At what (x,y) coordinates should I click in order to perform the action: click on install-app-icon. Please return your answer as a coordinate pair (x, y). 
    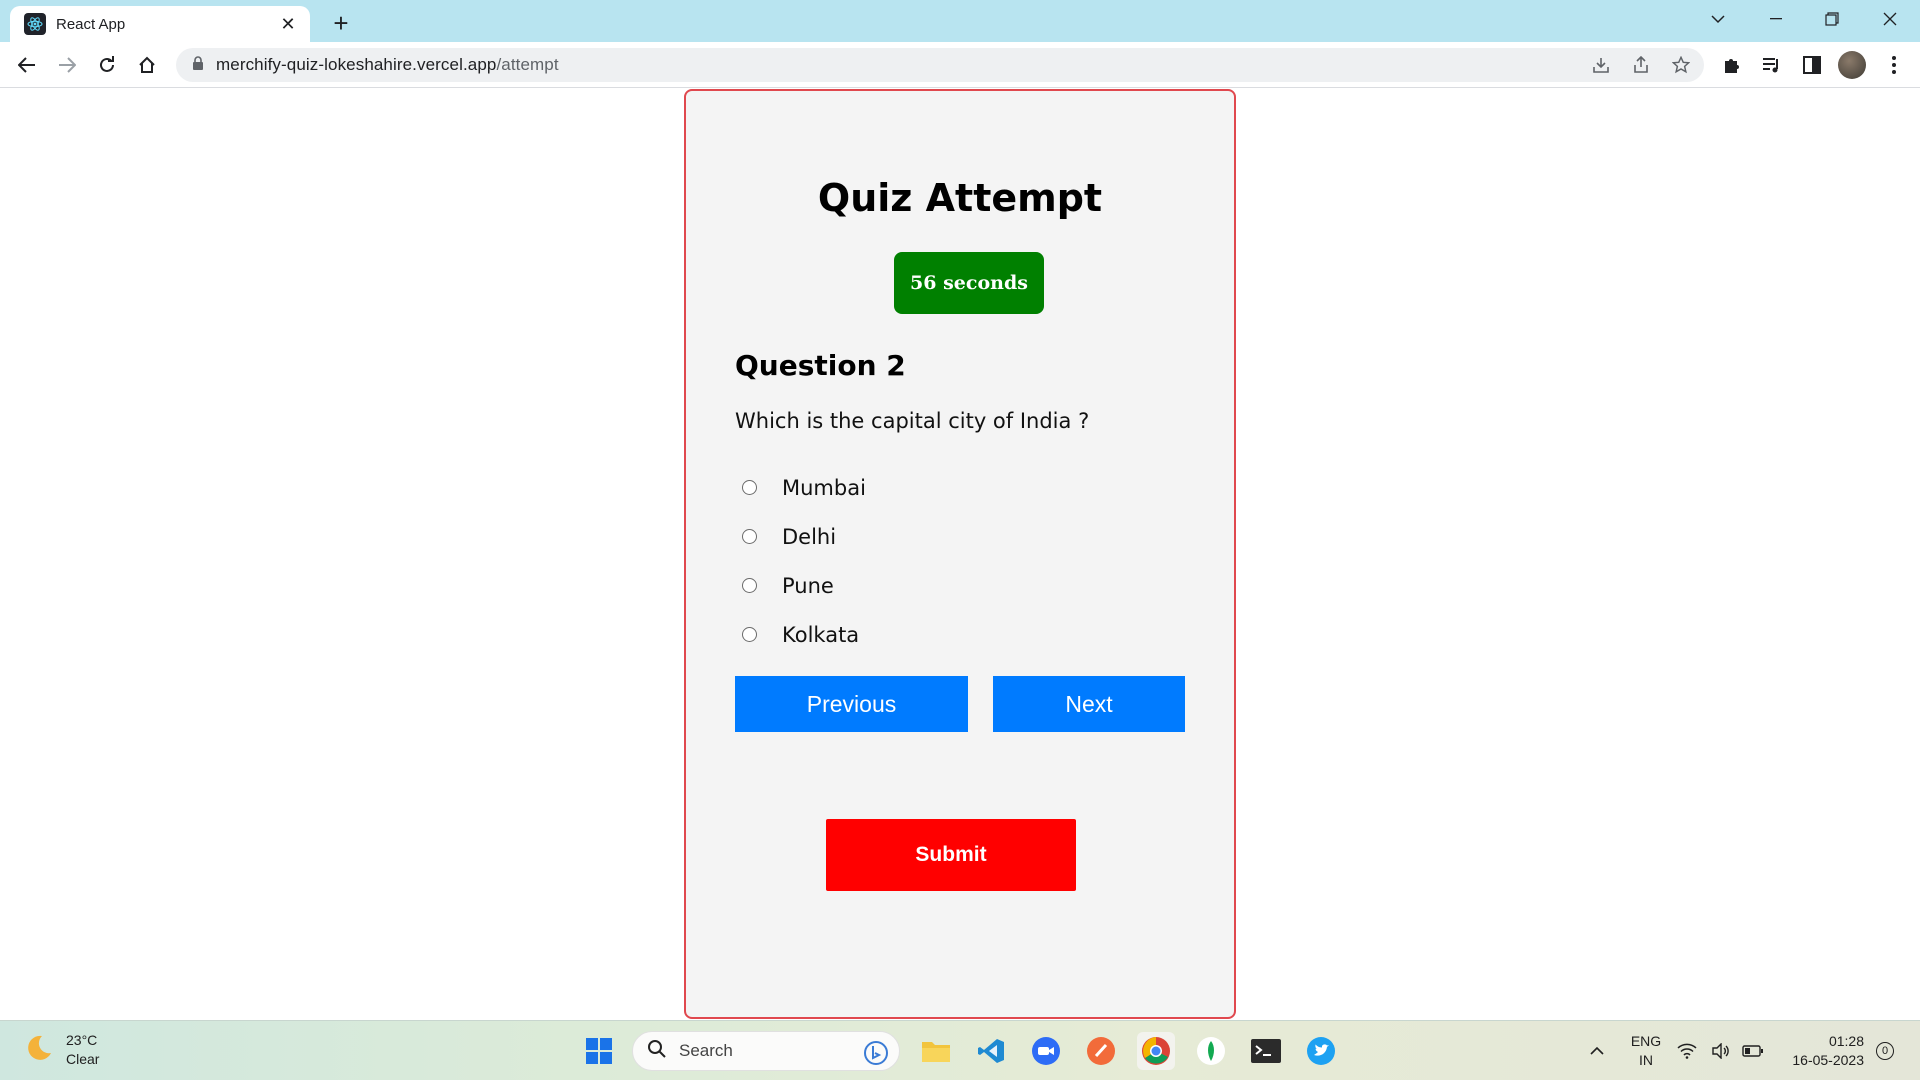
    Looking at the image, I should click on (1601, 65).